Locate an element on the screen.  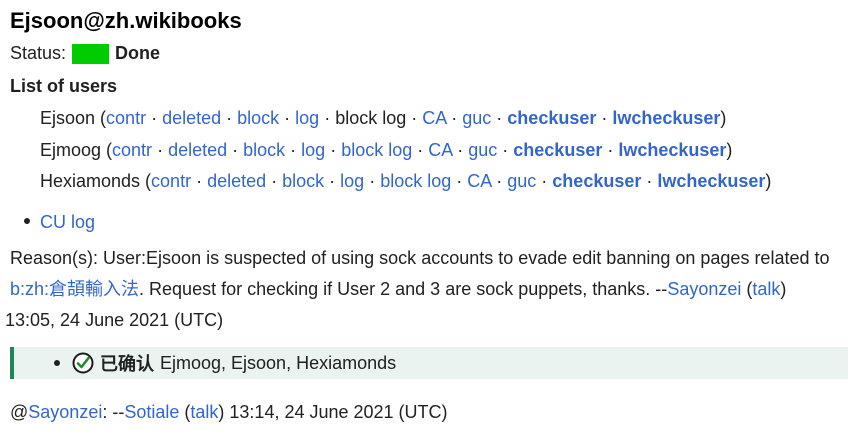
talk-open: ( is located at coordinates (747, 289).